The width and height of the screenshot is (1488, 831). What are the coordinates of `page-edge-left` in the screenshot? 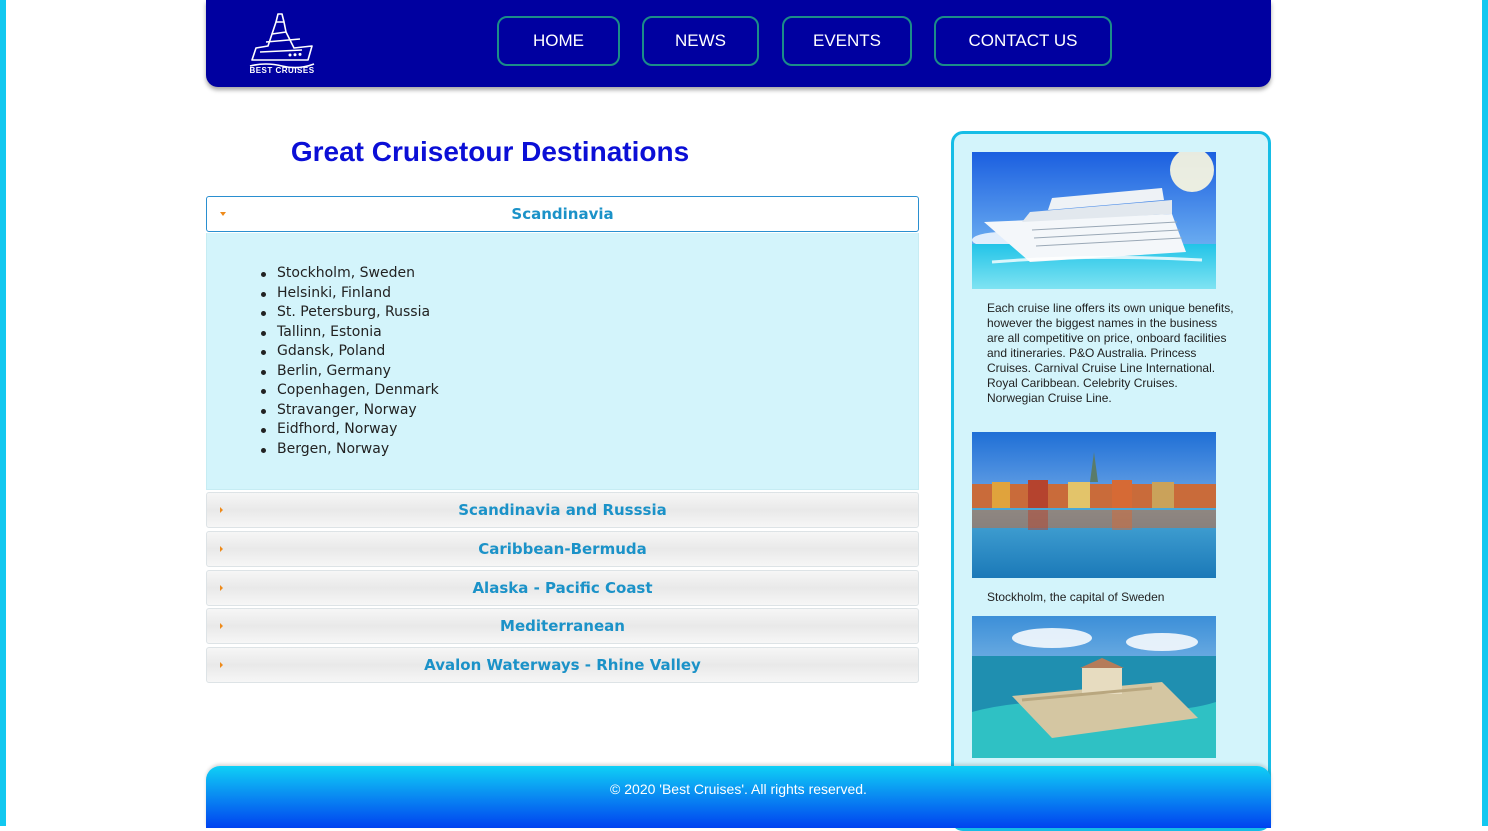 It's located at (3, 413).